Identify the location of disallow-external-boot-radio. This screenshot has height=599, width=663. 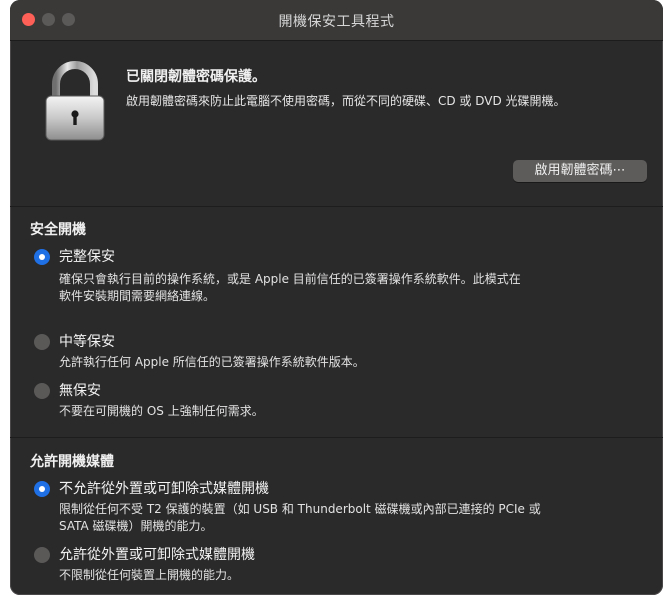
(42, 489).